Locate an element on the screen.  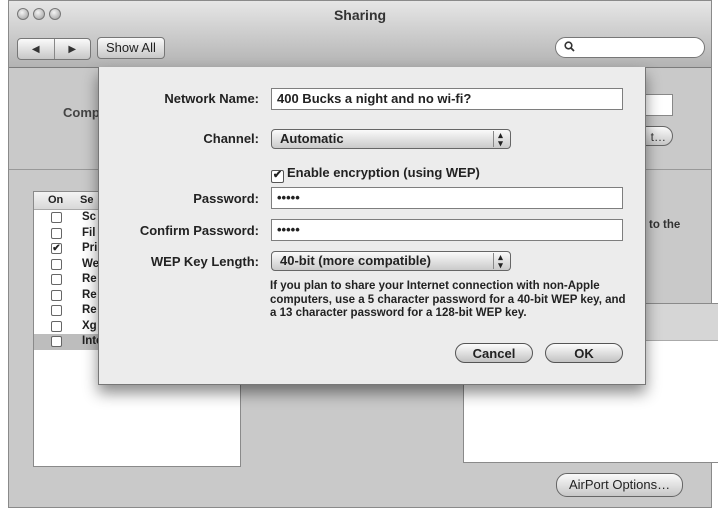
wep-key-length-popup: 40-bit (more compatible) ▴ ▾ is located at coordinates (391, 261).